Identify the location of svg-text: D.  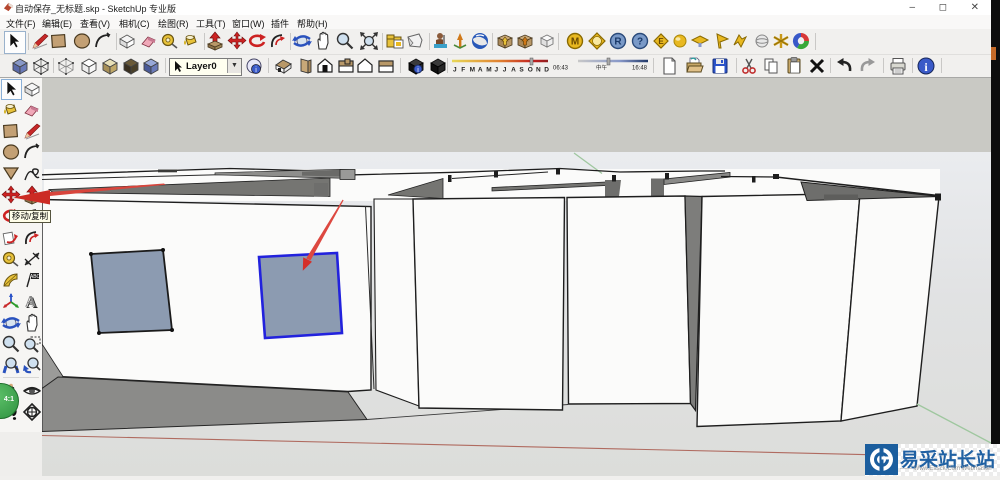
(546, 70).